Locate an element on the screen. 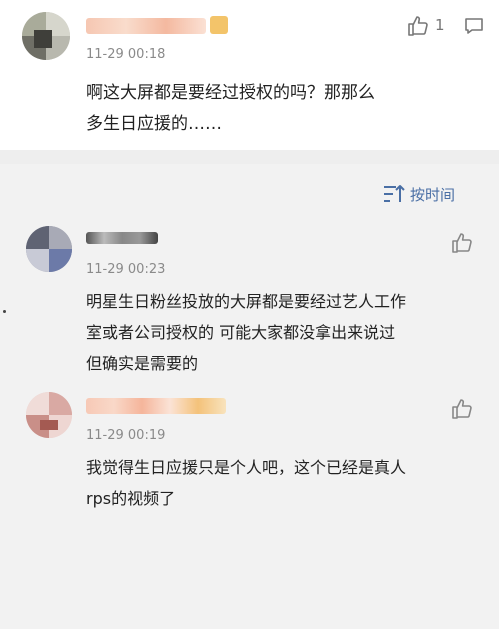 The width and height of the screenshot is (499, 629). share-button is located at coordinates (474, 26).